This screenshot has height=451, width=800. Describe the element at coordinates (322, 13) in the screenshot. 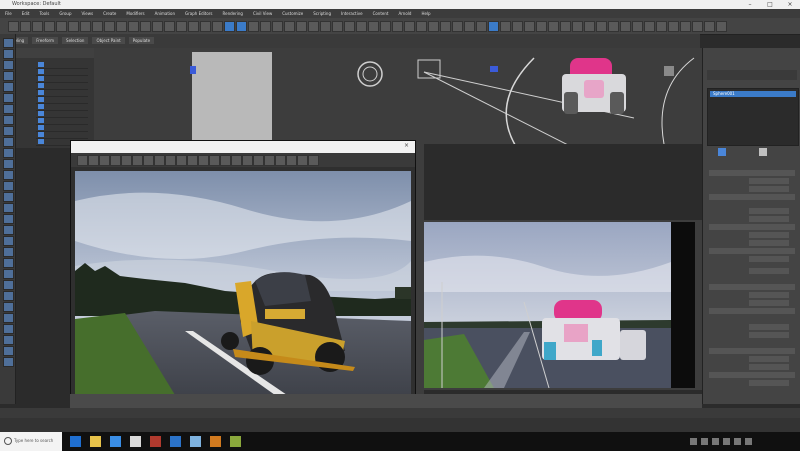

I see `menu-item-scripting: Scripting` at that location.